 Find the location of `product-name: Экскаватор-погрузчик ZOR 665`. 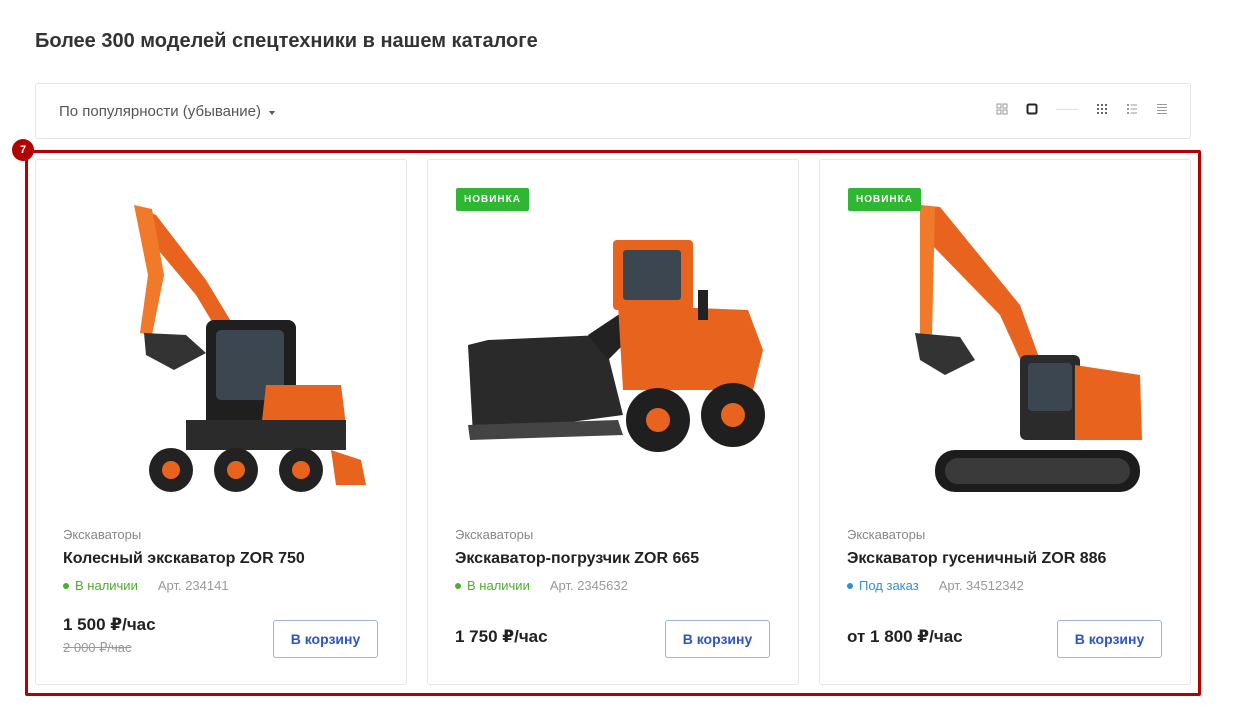

product-name: Экскаватор-погрузчик ZOR 665 is located at coordinates (577, 559).